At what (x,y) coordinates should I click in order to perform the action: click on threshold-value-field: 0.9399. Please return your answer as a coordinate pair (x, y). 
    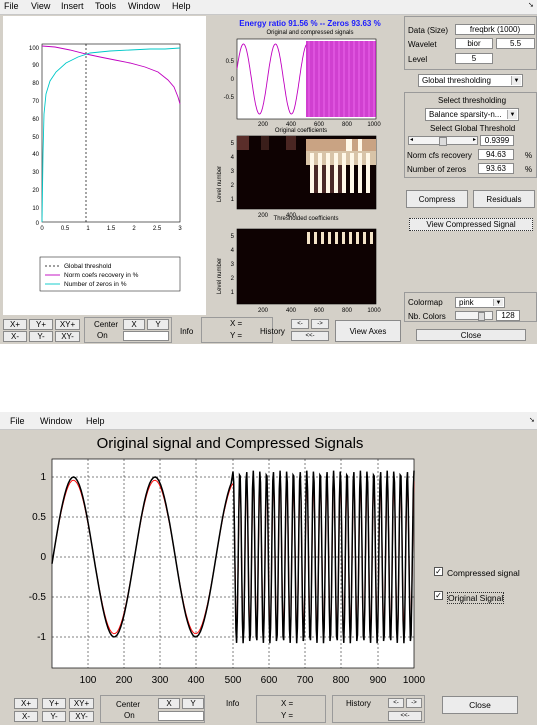
    Looking at the image, I should click on (497, 140).